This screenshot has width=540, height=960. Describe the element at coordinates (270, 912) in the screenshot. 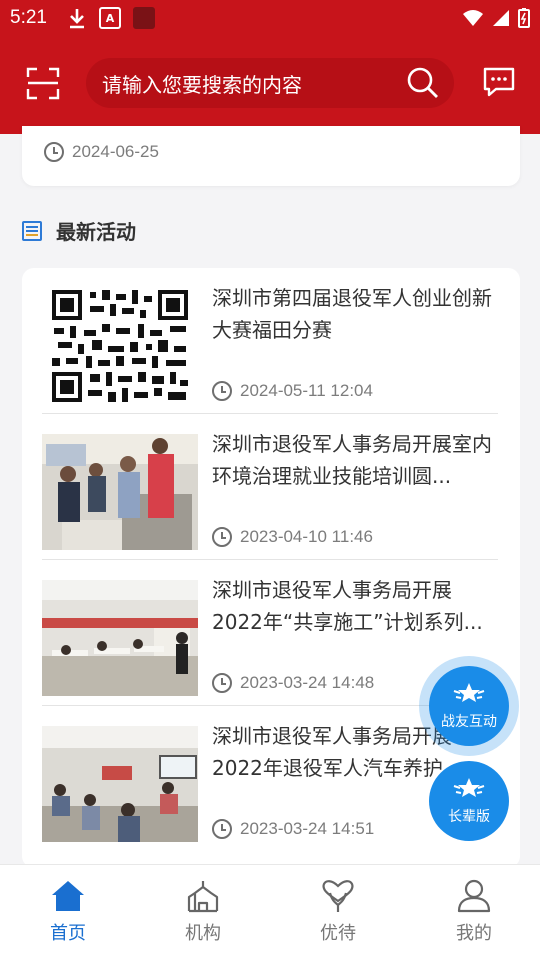

I see `bottom-nav: 首页 机构 优待 我的` at that location.